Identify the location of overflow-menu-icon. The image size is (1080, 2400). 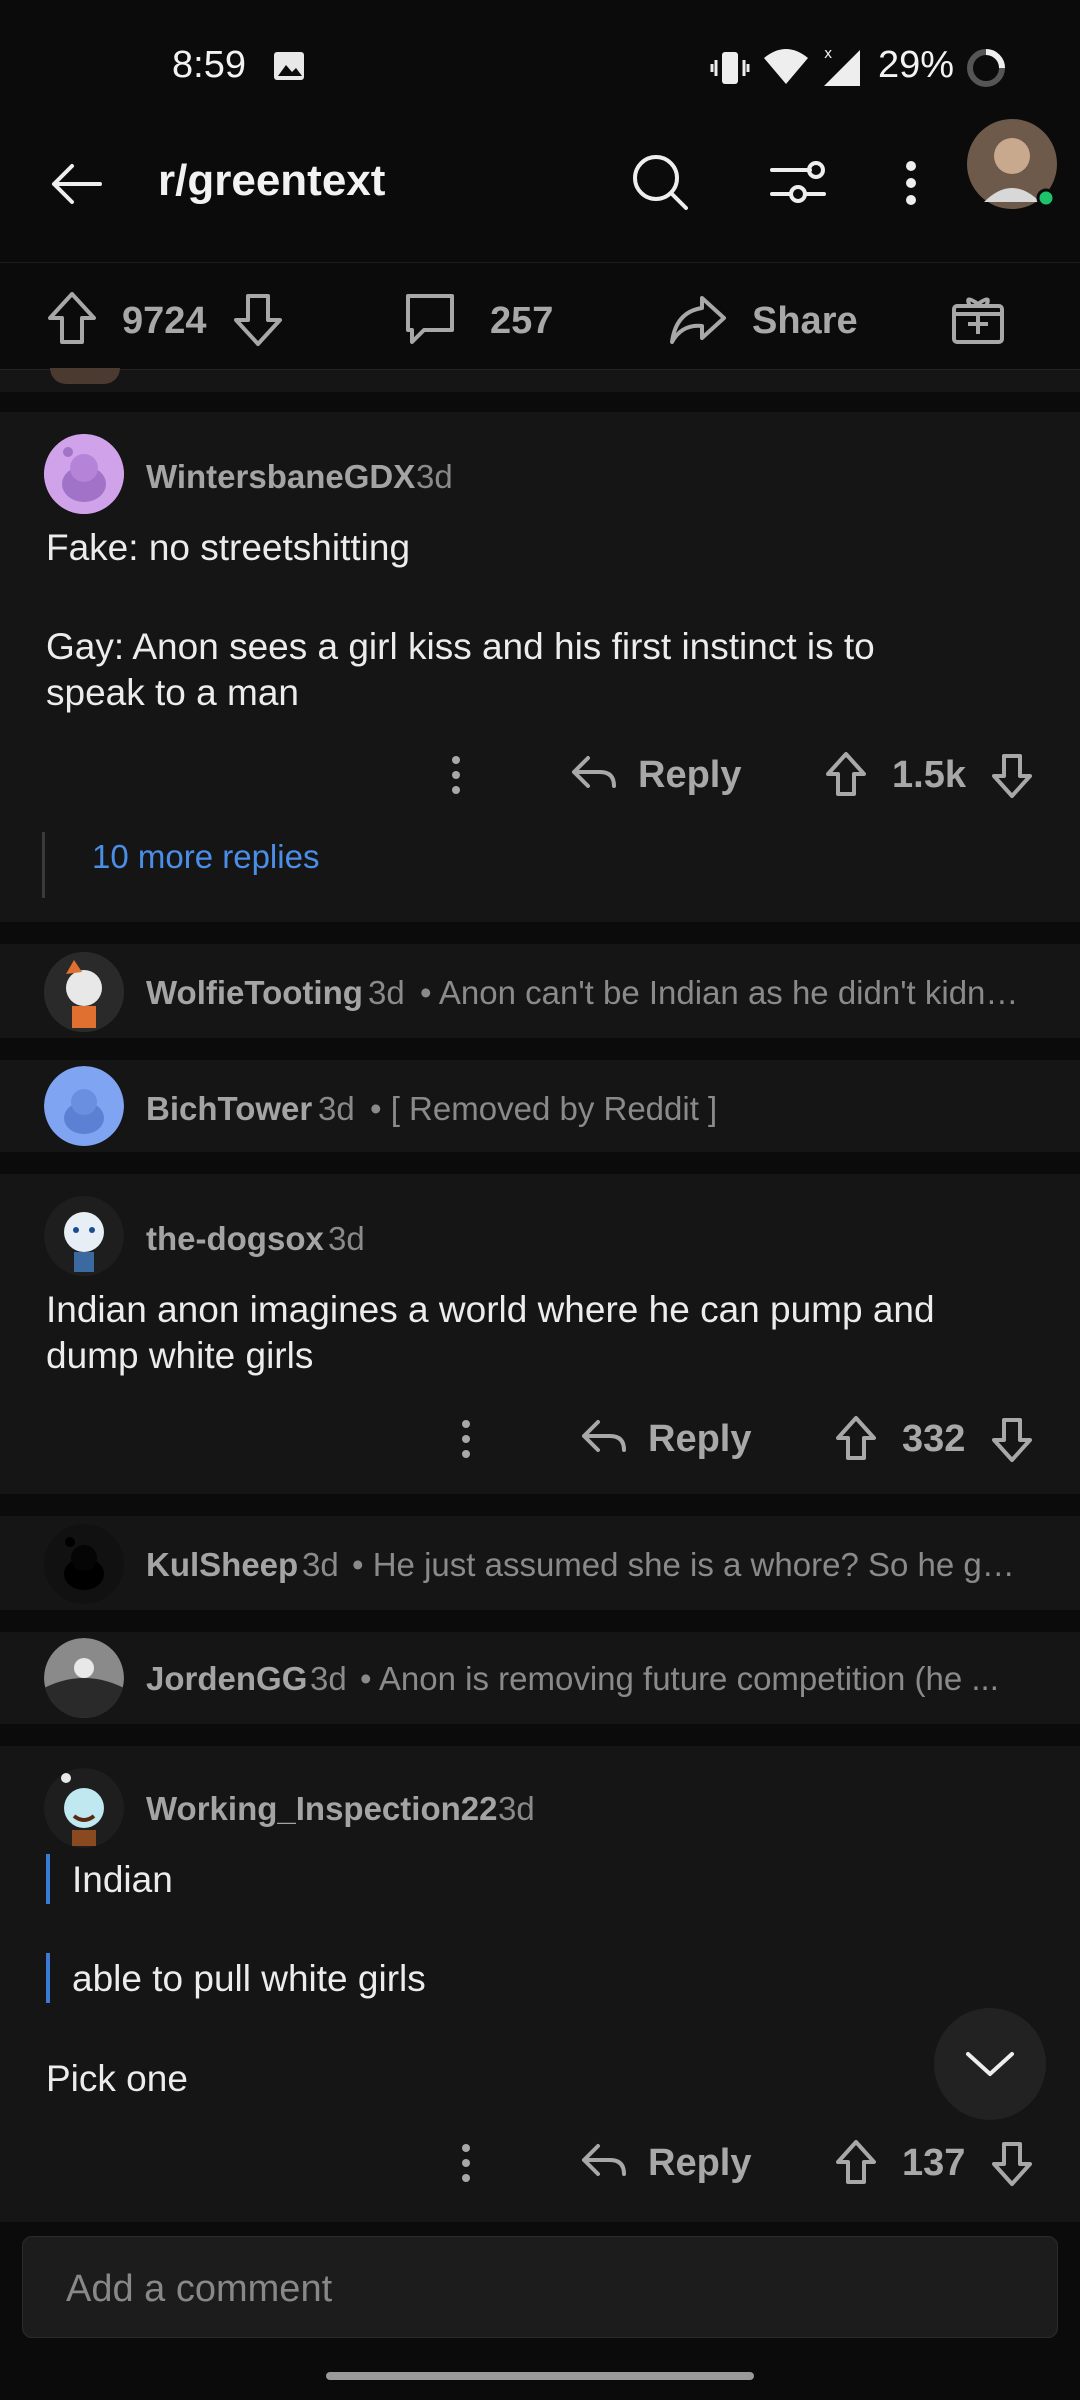
(911, 183).